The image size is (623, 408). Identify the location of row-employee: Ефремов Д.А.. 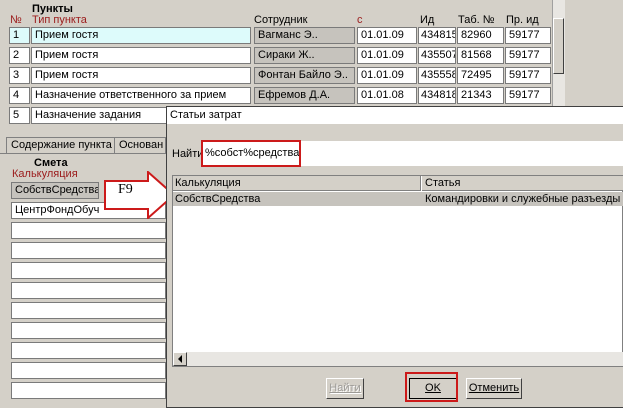
(304, 95).